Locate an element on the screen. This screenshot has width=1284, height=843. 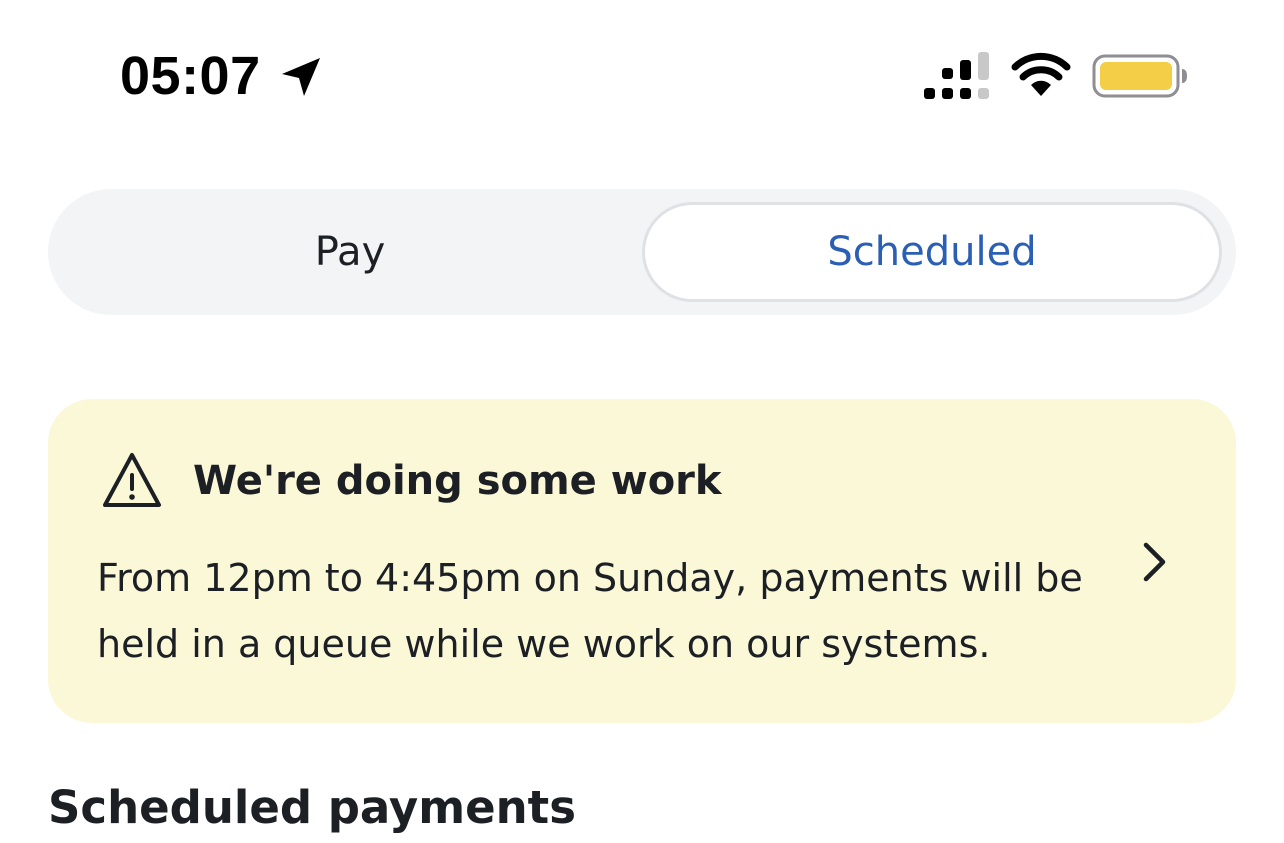
tab-pay-label: Pay is located at coordinates (350, 252).